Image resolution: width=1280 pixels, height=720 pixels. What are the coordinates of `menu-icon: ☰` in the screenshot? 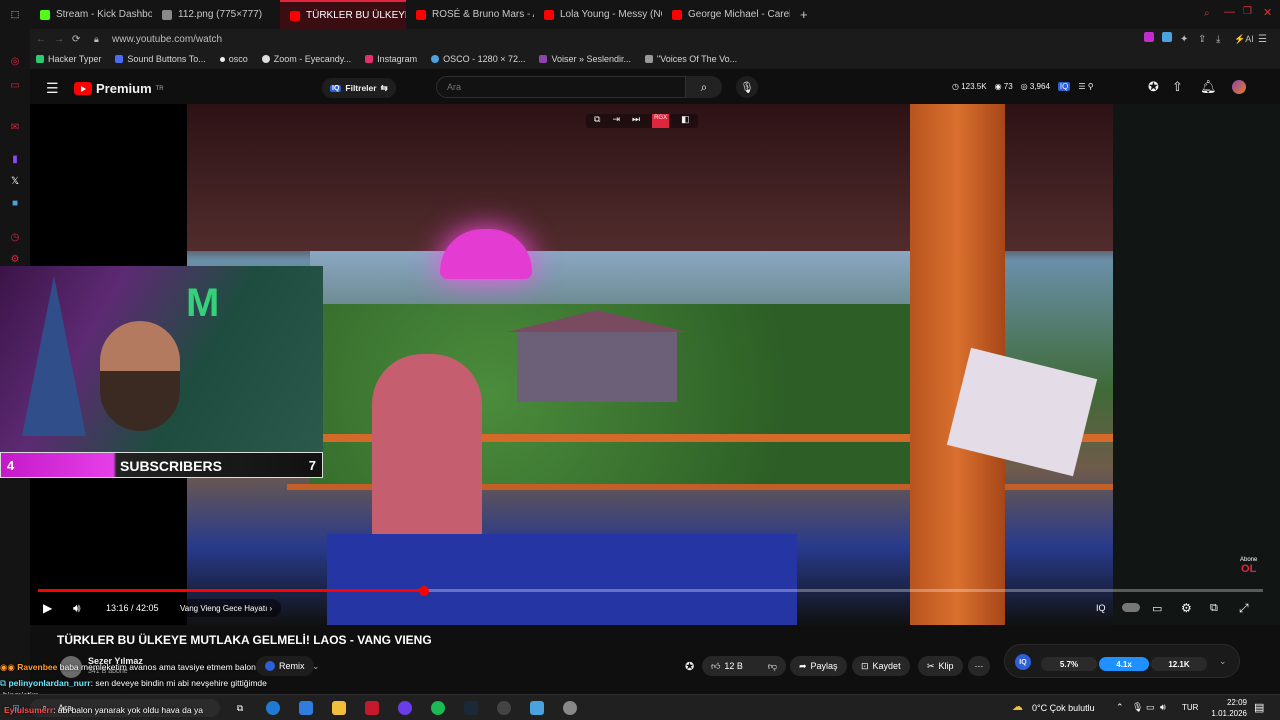 It's located at (1262, 39).